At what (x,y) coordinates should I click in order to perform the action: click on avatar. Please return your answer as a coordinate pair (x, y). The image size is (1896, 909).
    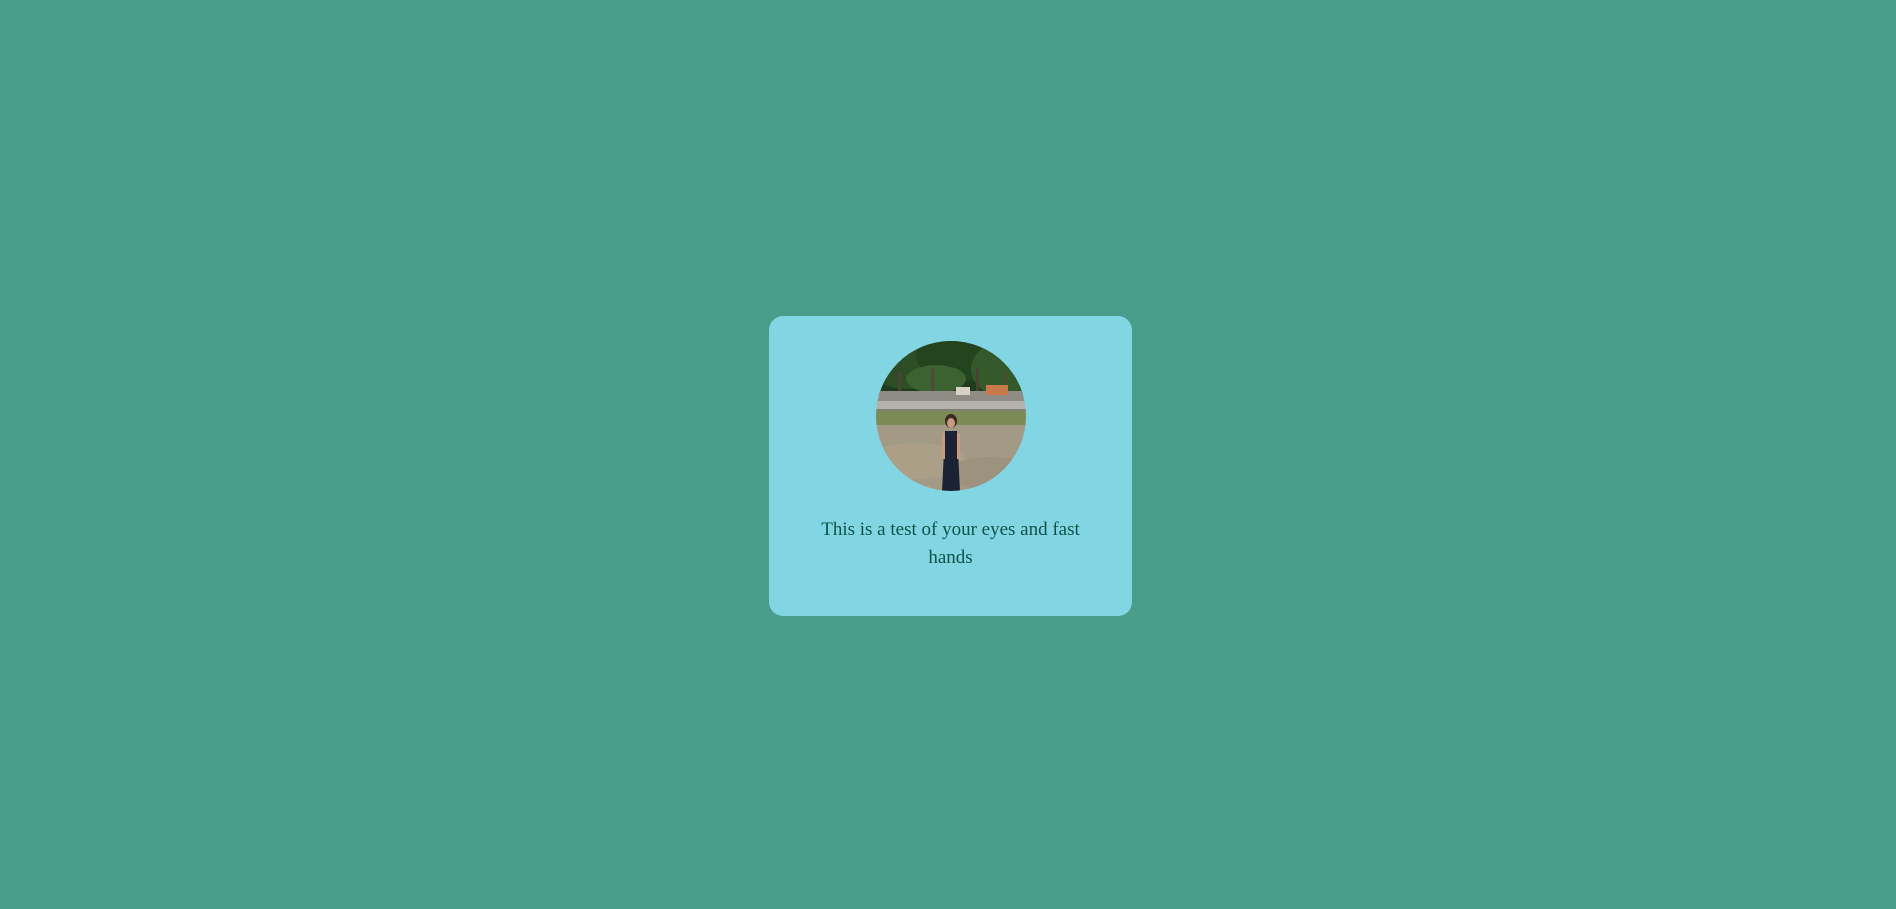
    Looking at the image, I should click on (951, 416).